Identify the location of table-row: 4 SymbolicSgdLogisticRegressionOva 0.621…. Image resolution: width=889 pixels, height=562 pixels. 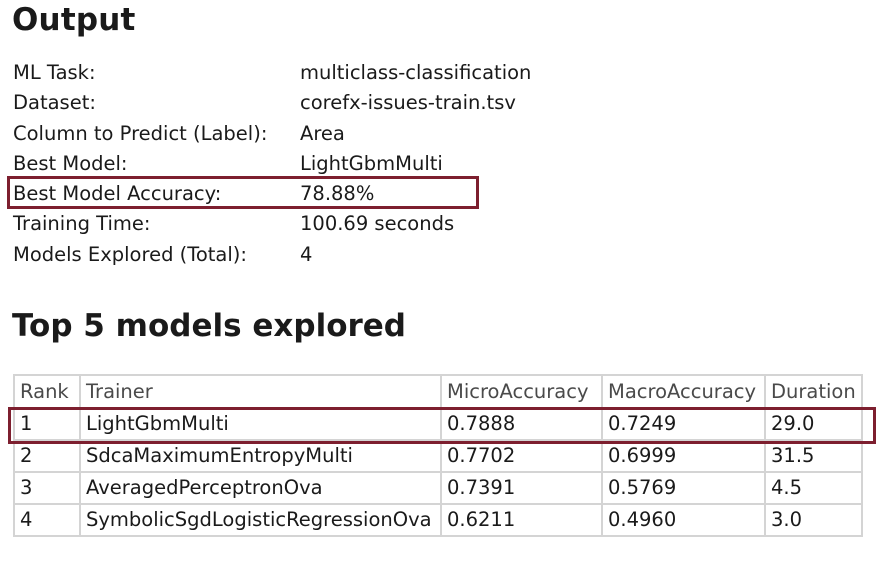
(438, 520).